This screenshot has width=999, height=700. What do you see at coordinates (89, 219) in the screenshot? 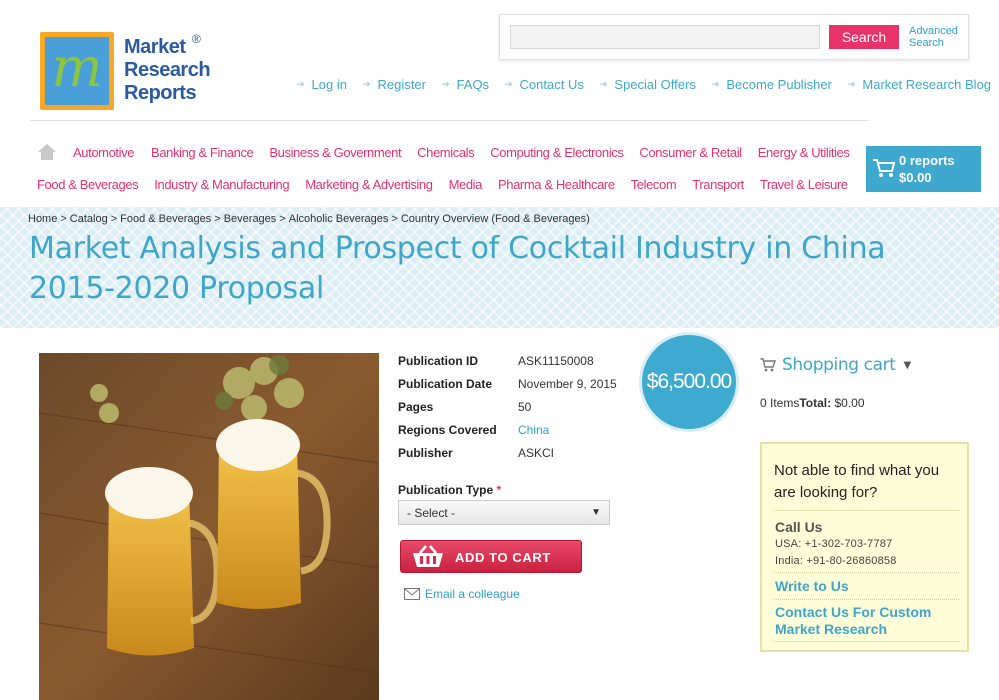
I see `breadcrumb-catalog: Catalog` at bounding box center [89, 219].